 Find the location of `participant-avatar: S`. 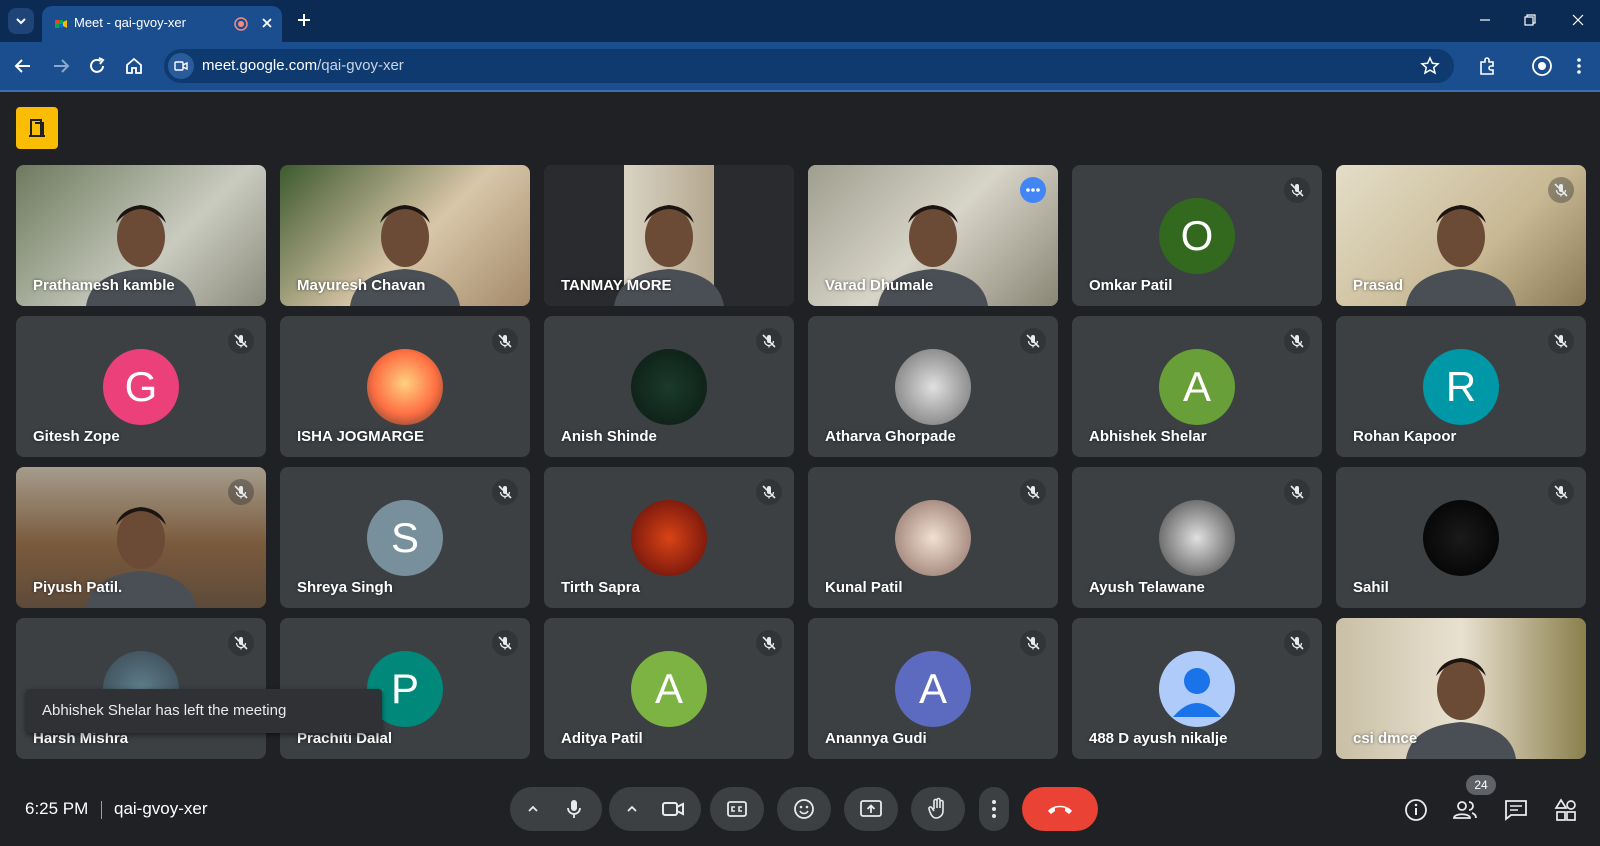

participant-avatar: S is located at coordinates (405, 538).